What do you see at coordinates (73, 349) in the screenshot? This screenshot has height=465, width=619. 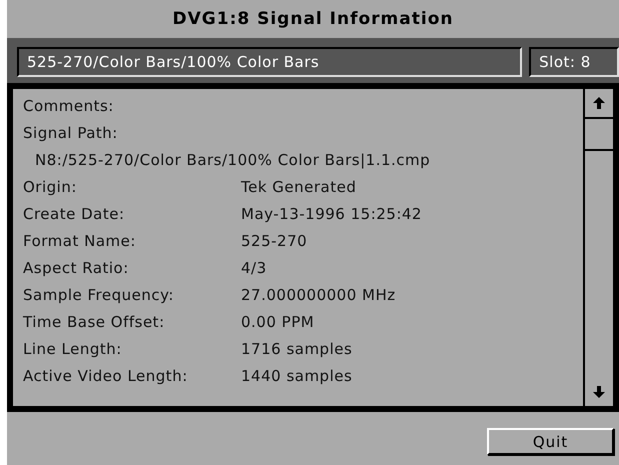 I see `field-label: Line Length:` at bounding box center [73, 349].